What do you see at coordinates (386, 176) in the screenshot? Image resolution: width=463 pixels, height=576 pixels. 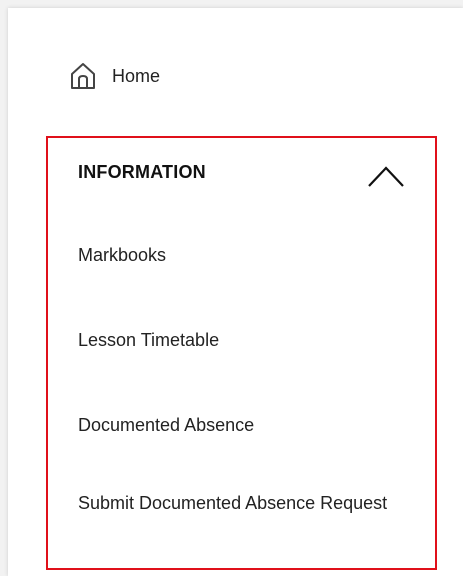 I see `chevron-up-icon` at bounding box center [386, 176].